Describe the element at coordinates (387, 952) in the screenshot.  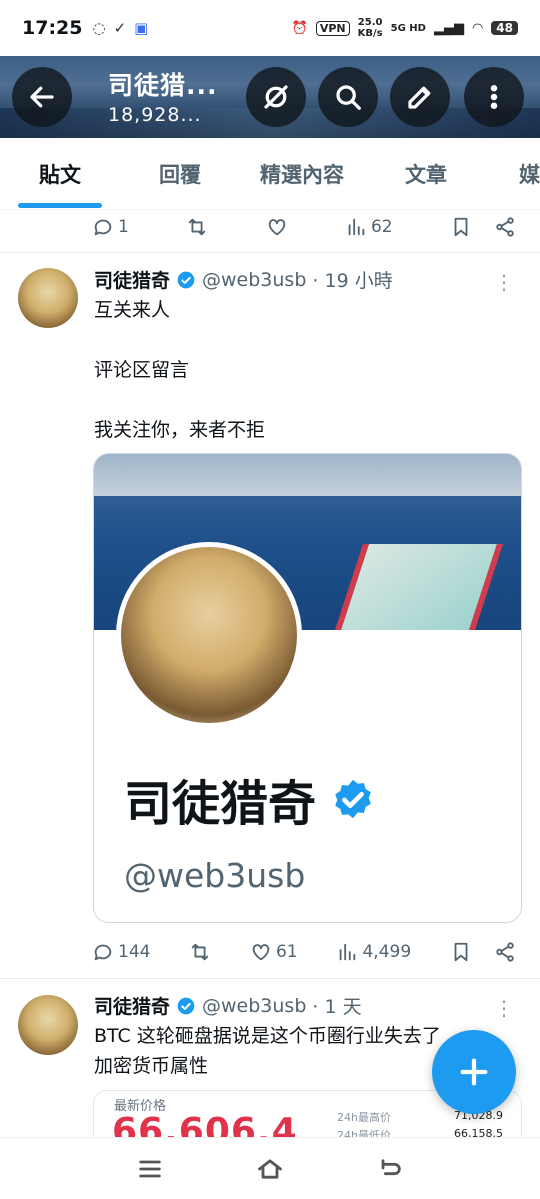
I see `view-count: 4,499` at that location.